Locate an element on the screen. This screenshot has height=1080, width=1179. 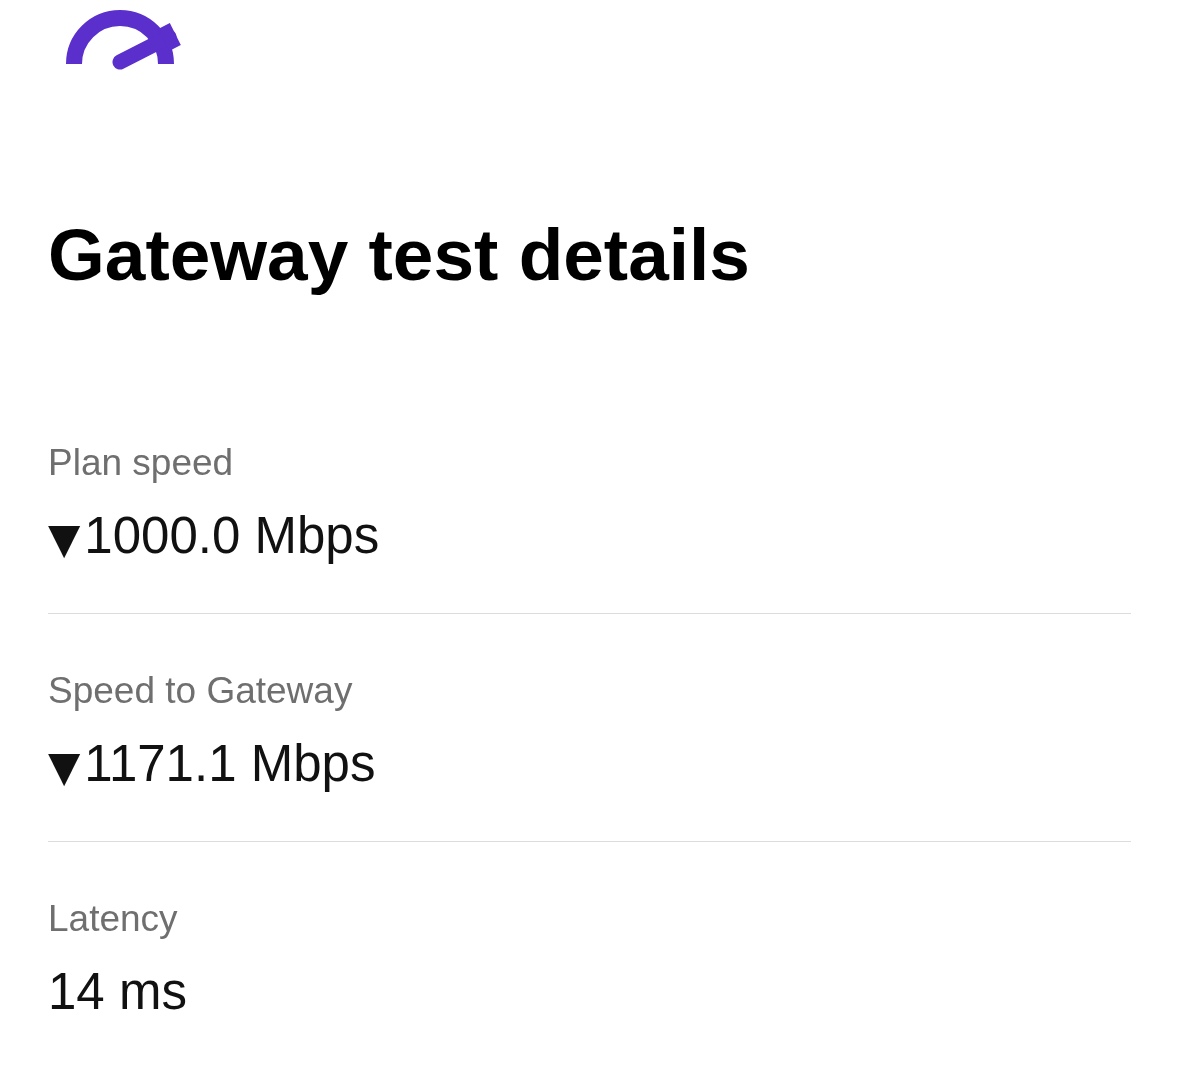
detail-label: Latency is located at coordinates (113, 919).